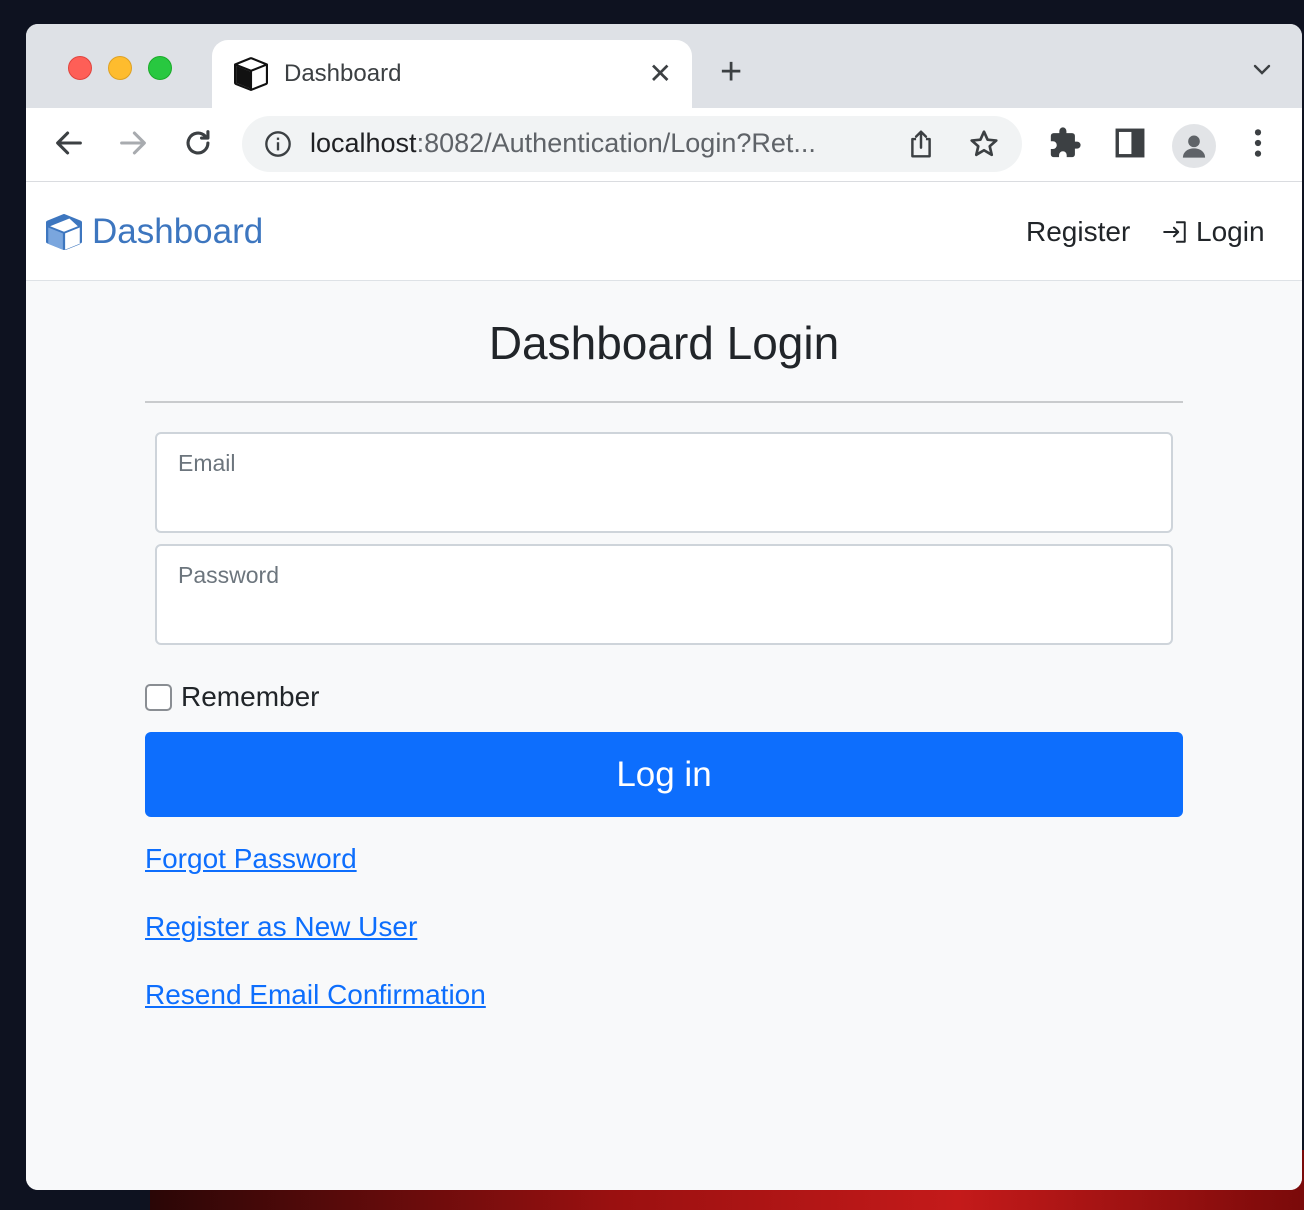 The width and height of the screenshot is (1304, 1210). Describe the element at coordinates (207, 463) in the screenshot. I see `email-label: Email` at that location.